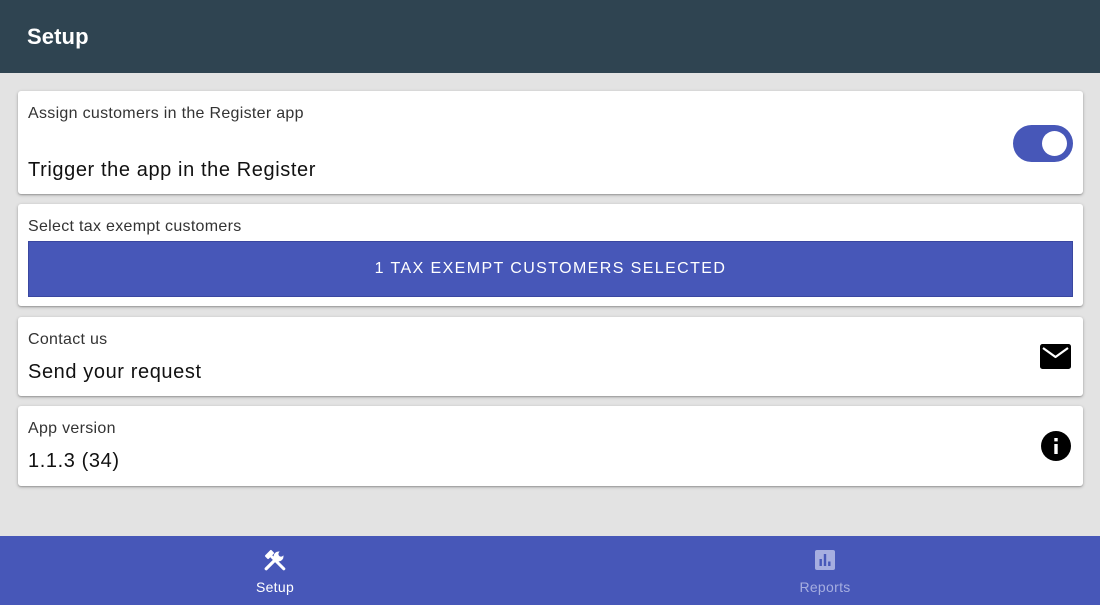 The image size is (1100, 605). I want to click on app-version-value: 1.1.3 (34), so click(74, 461).